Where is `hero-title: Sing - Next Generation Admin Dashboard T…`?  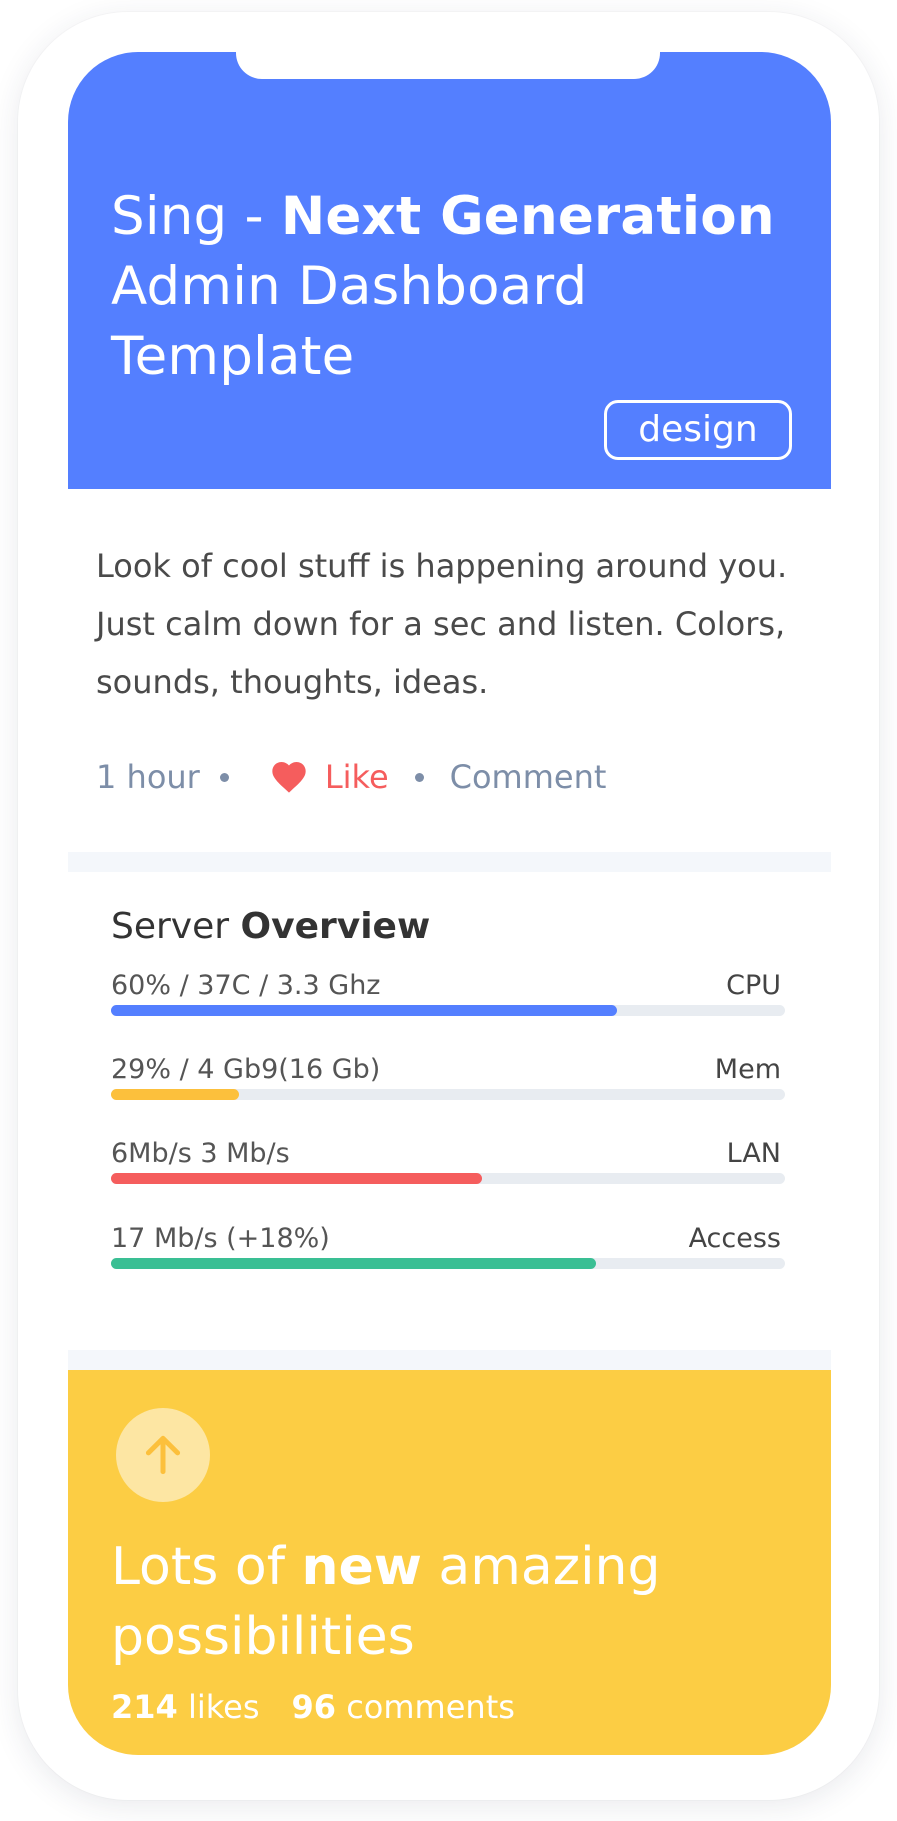
hero-title: Sing - Next Generation Admin Dashboard T… is located at coordinates (456, 287).